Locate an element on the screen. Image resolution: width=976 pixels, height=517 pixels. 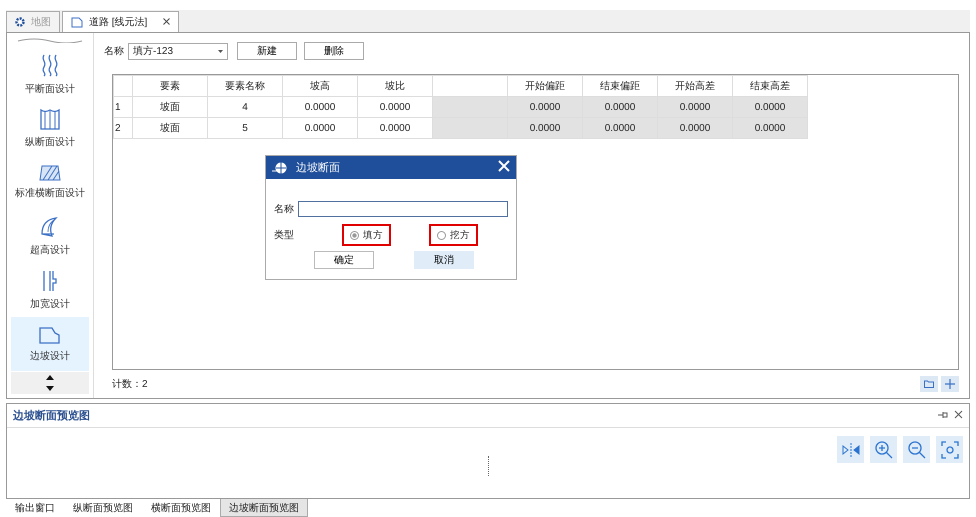
zoom-in-icon is located at coordinates (883, 449).